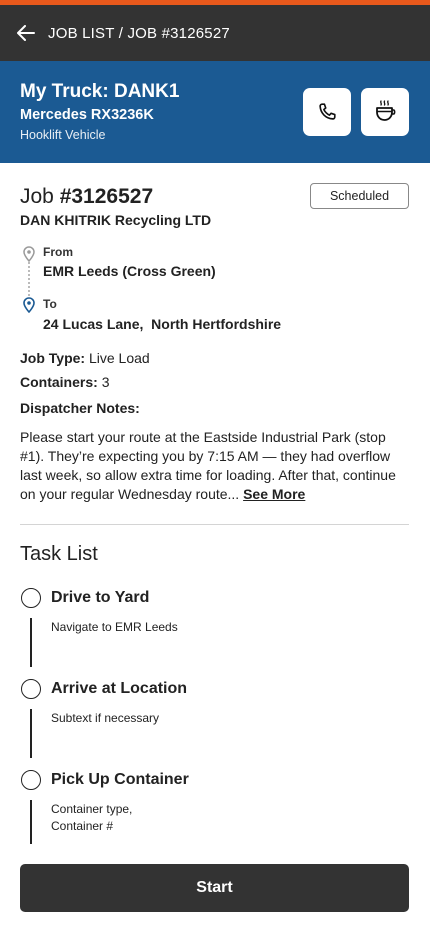 This screenshot has height=932, width=430. I want to click on from-label: From, so click(58, 252).